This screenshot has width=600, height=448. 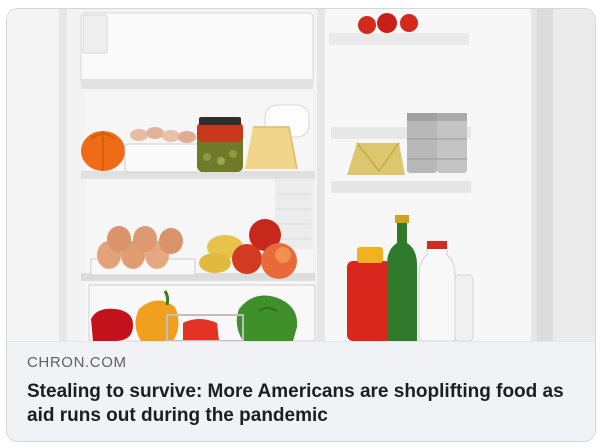 What do you see at coordinates (77, 362) in the screenshot?
I see `source-domain: CHRON.COM` at bounding box center [77, 362].